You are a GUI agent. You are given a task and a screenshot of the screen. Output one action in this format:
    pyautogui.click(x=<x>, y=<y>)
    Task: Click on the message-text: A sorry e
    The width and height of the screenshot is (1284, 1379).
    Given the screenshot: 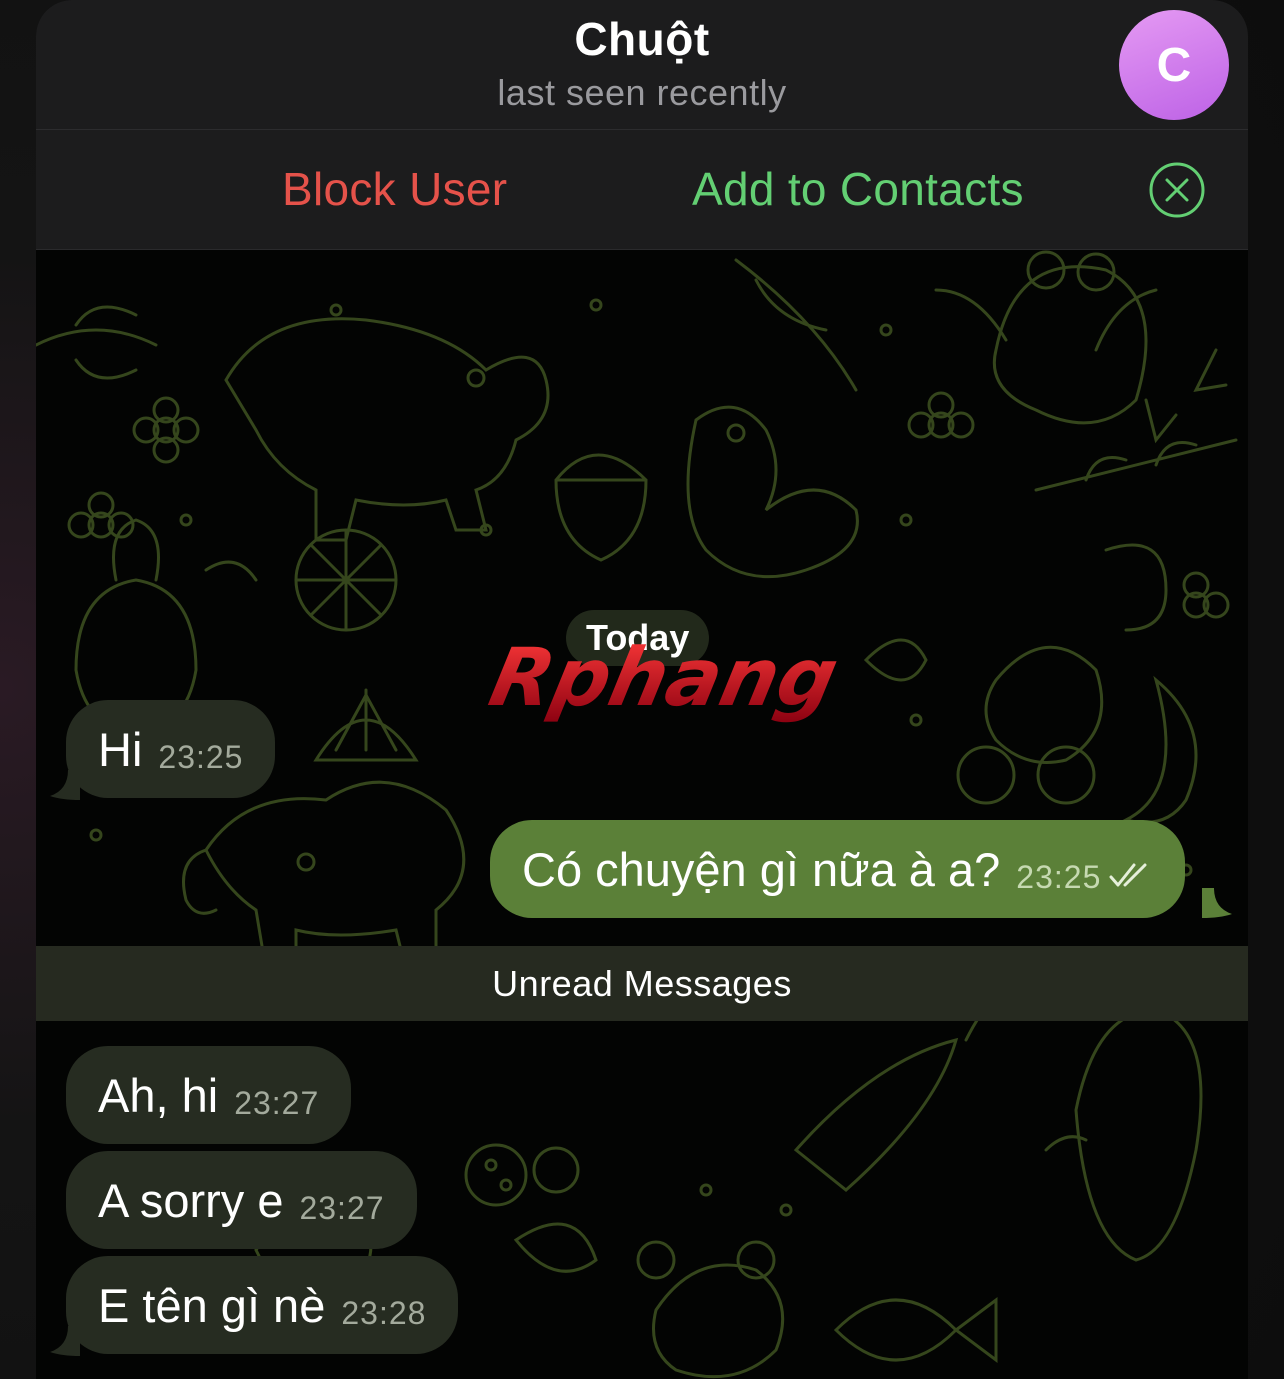 What is the action you would take?
    pyautogui.click(x=191, y=1200)
    